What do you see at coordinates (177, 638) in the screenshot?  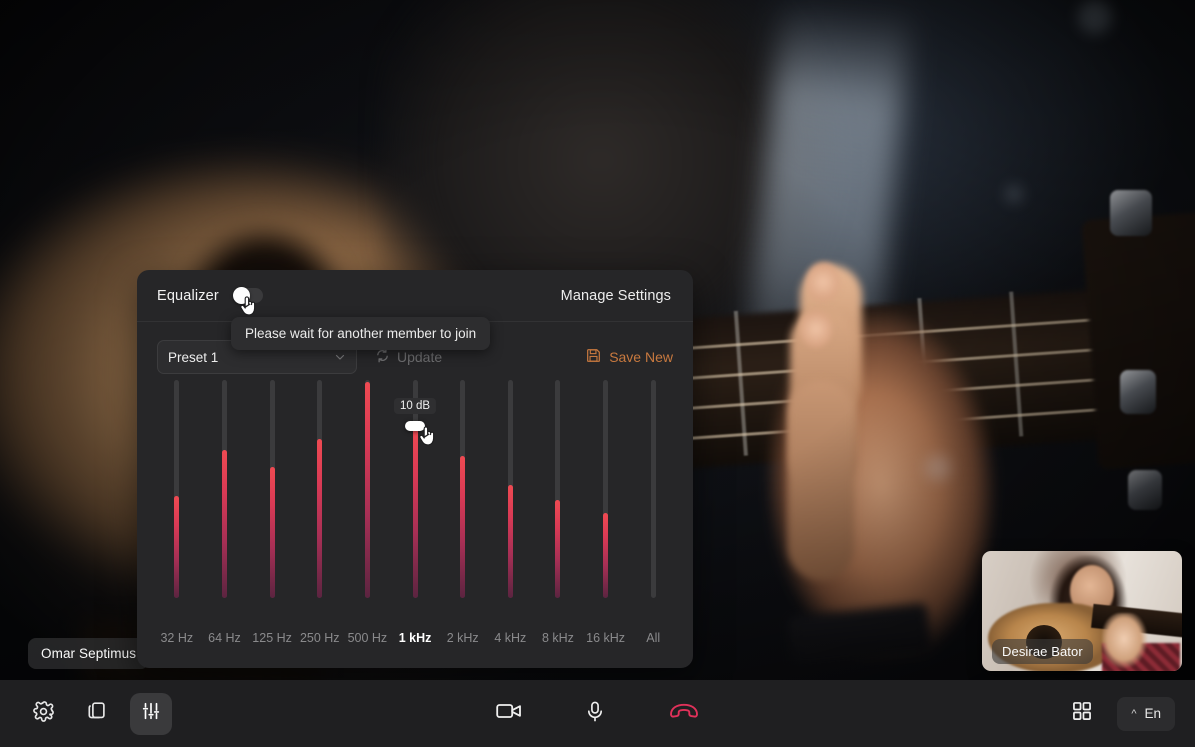 I see `eq-band-label: 32 Hz` at bounding box center [177, 638].